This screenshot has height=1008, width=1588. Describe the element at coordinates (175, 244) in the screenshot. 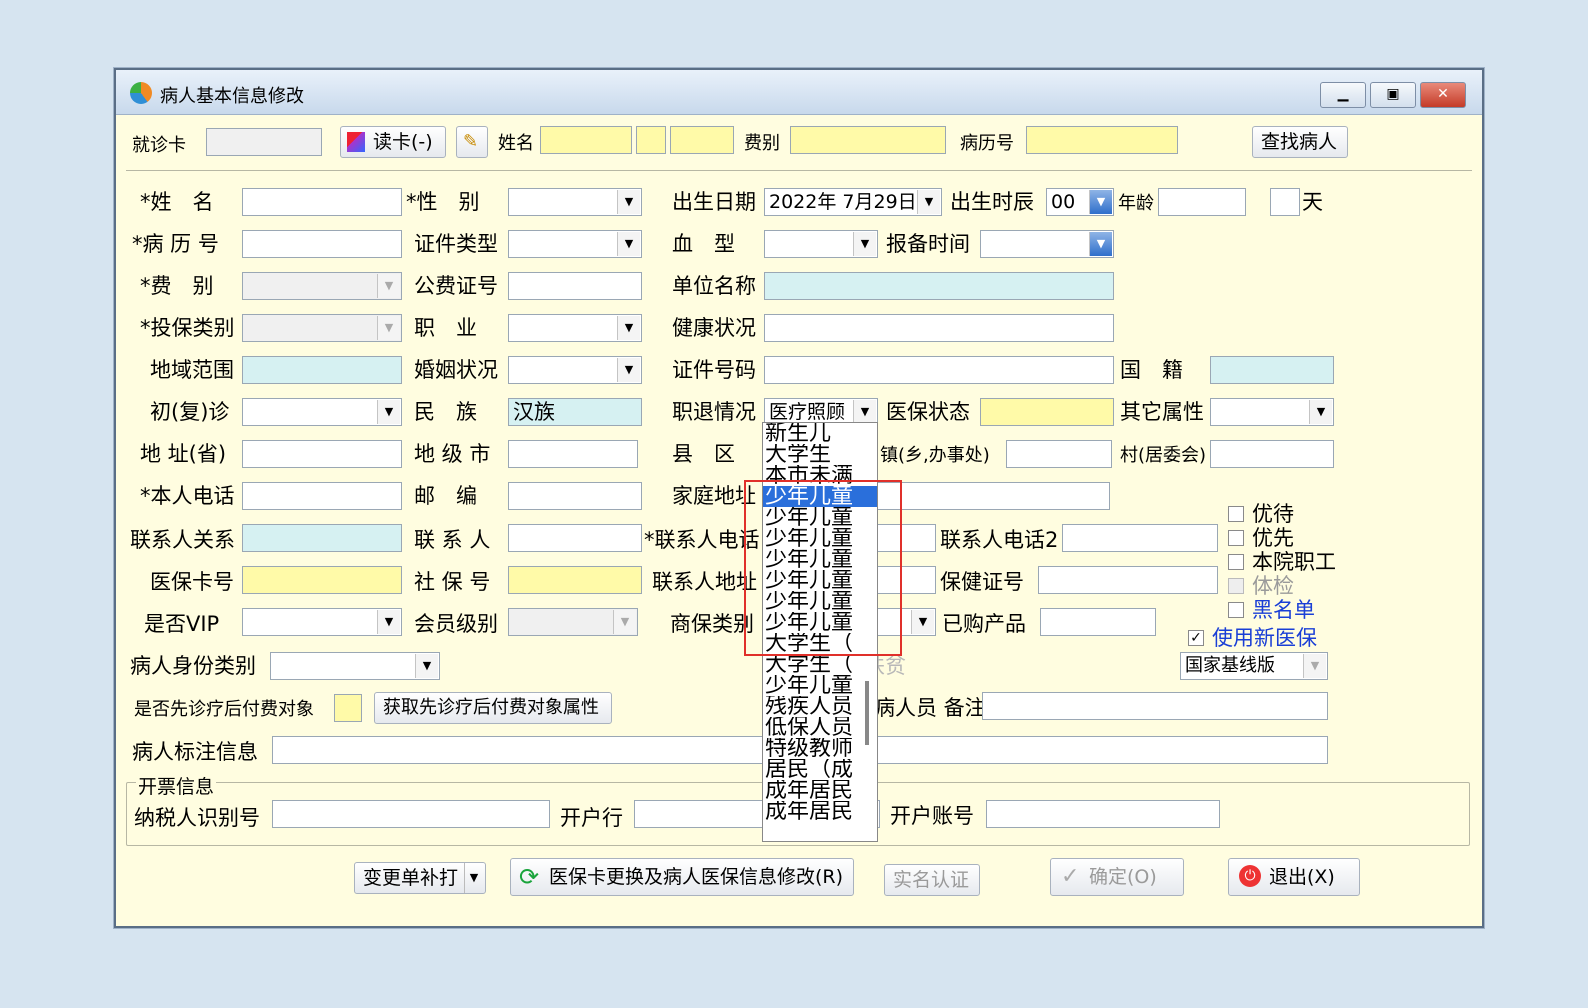

I see `record-no-label: *病 历 号` at that location.